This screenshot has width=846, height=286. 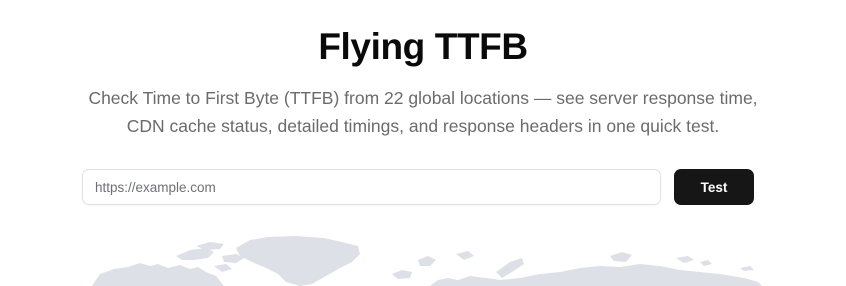 I want to click on world-map-land, so click(x=427, y=261).